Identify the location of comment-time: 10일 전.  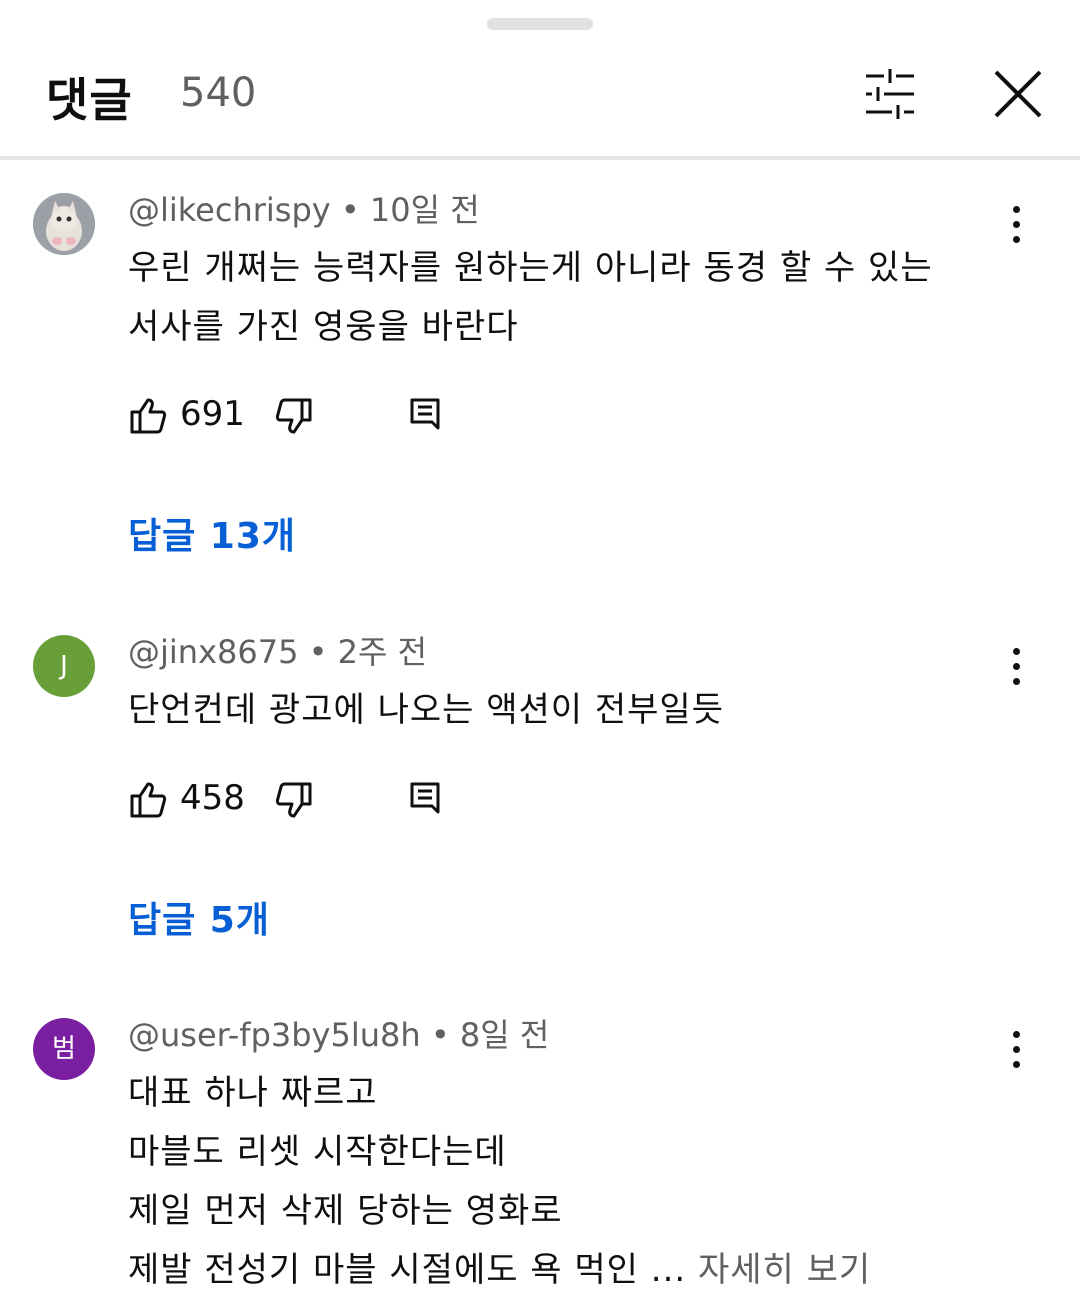
(425, 210).